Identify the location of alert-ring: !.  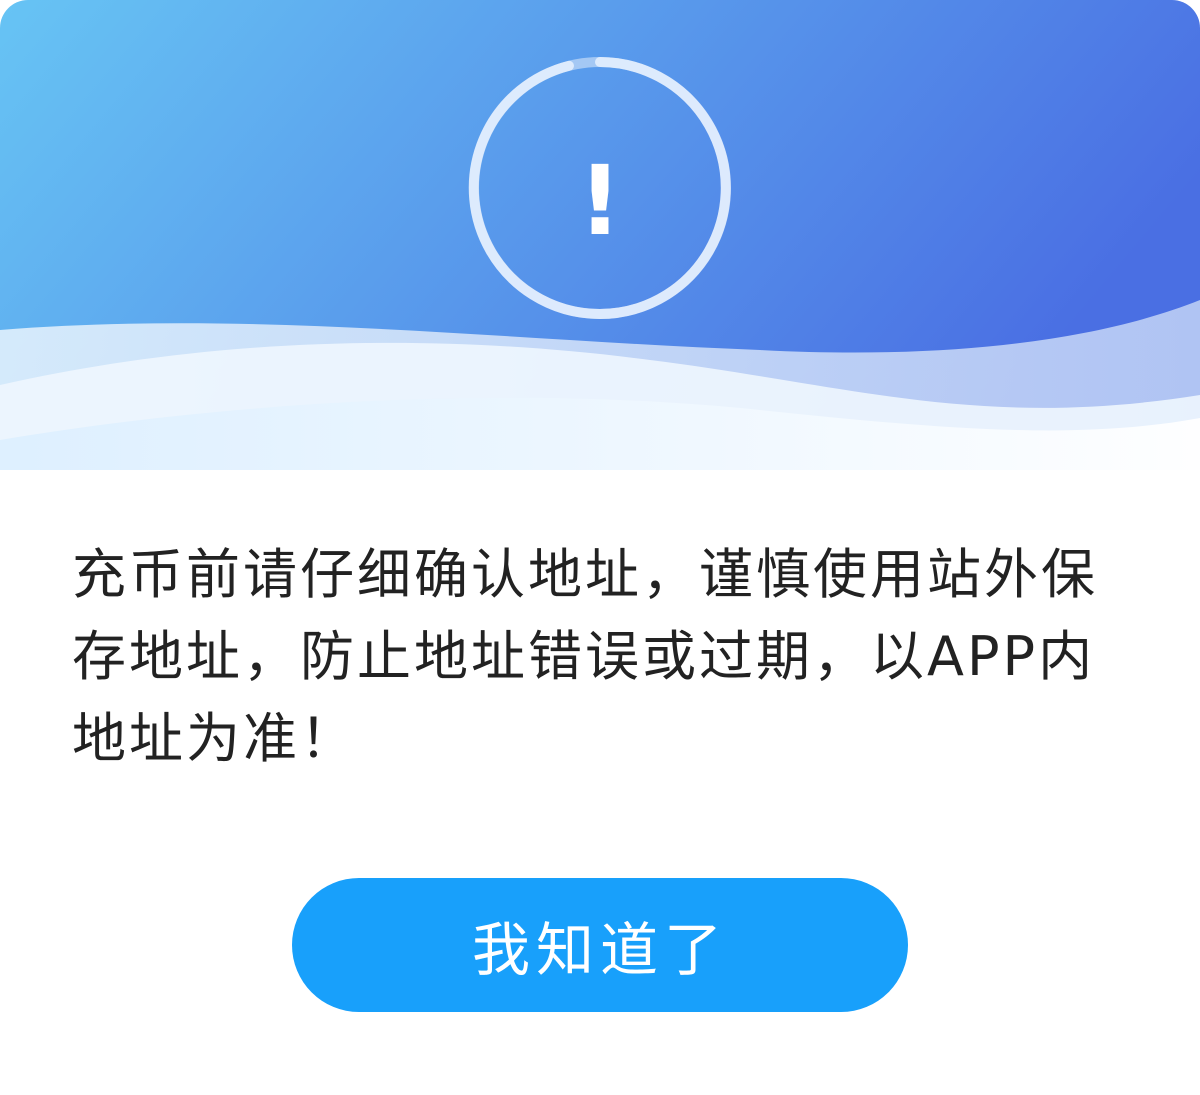
(599, 188).